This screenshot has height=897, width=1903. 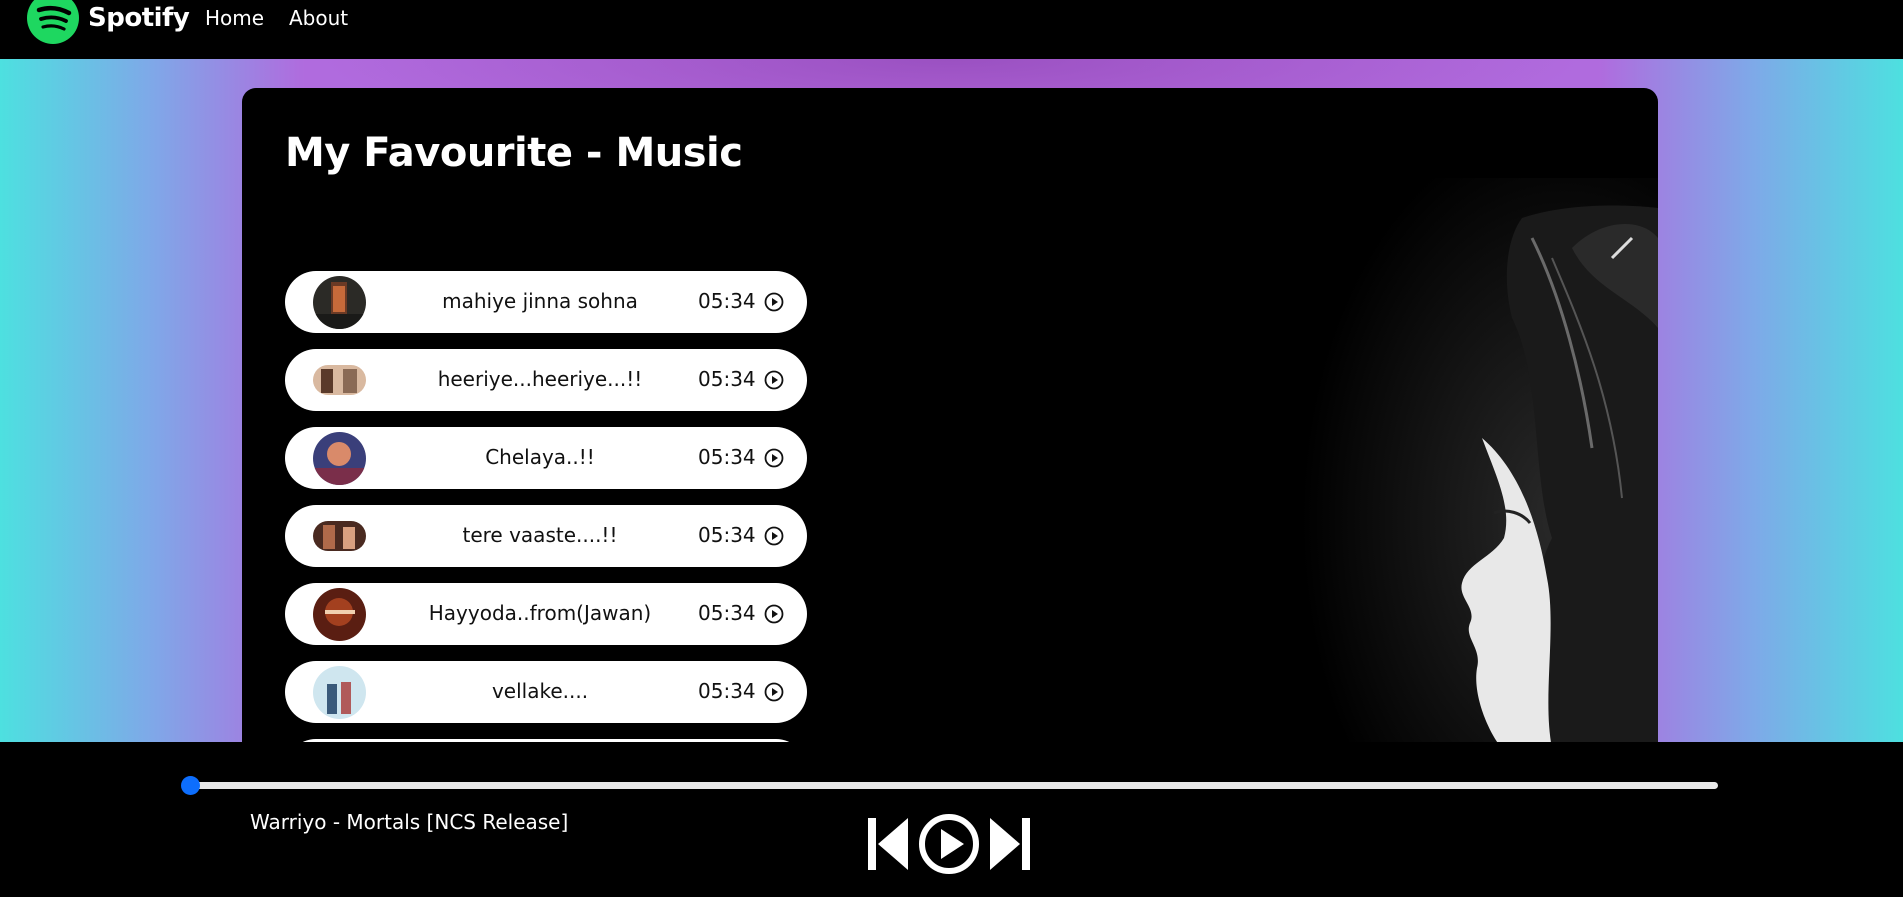 I want to click on song-item: mahiye jinna sohna 05:34, so click(x=546, y=302).